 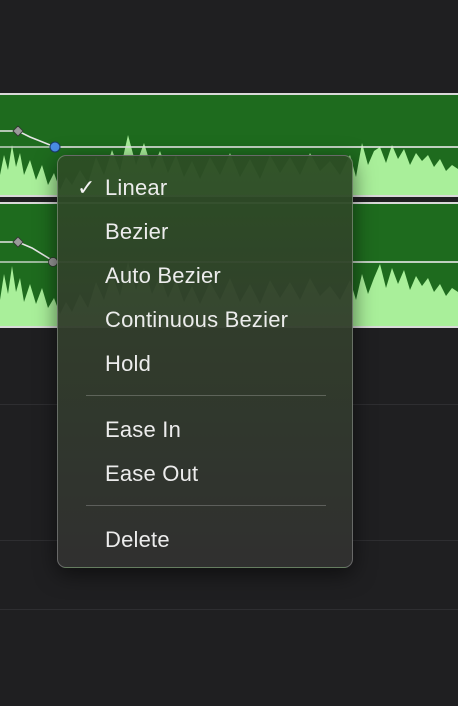 I want to click on menu-item-label: Ease In, so click(x=143, y=429).